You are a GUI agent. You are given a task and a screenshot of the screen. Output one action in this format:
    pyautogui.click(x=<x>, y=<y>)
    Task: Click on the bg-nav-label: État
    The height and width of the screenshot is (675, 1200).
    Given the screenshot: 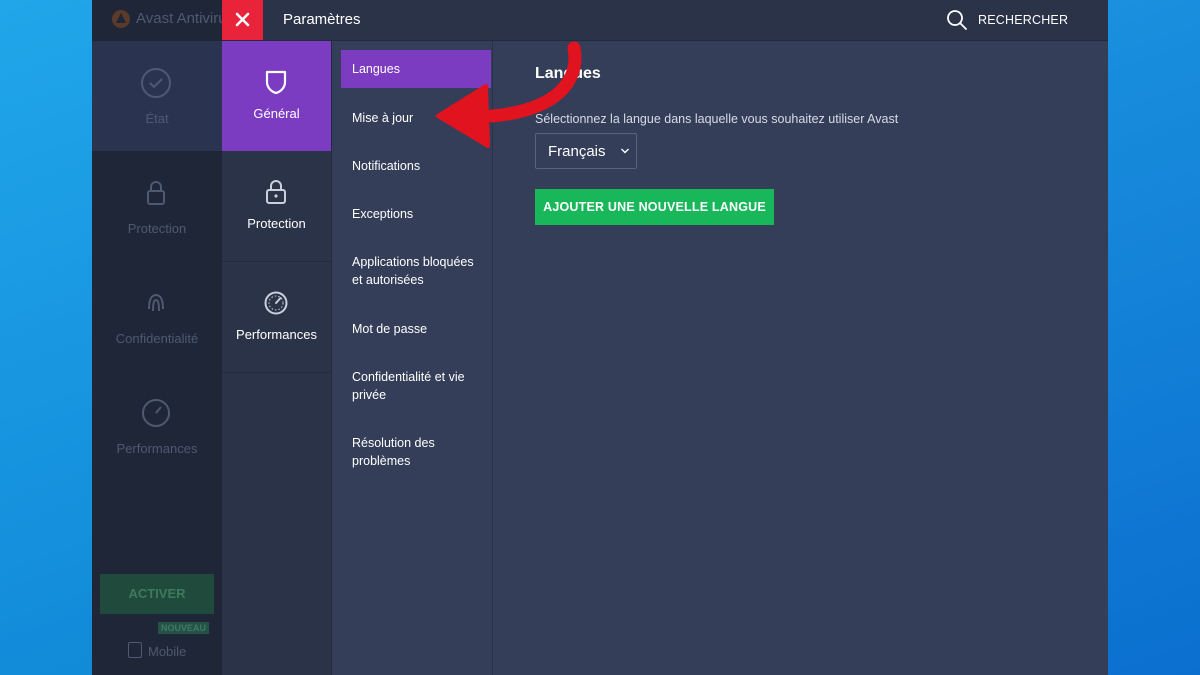 What is the action you would take?
    pyautogui.click(x=157, y=118)
    